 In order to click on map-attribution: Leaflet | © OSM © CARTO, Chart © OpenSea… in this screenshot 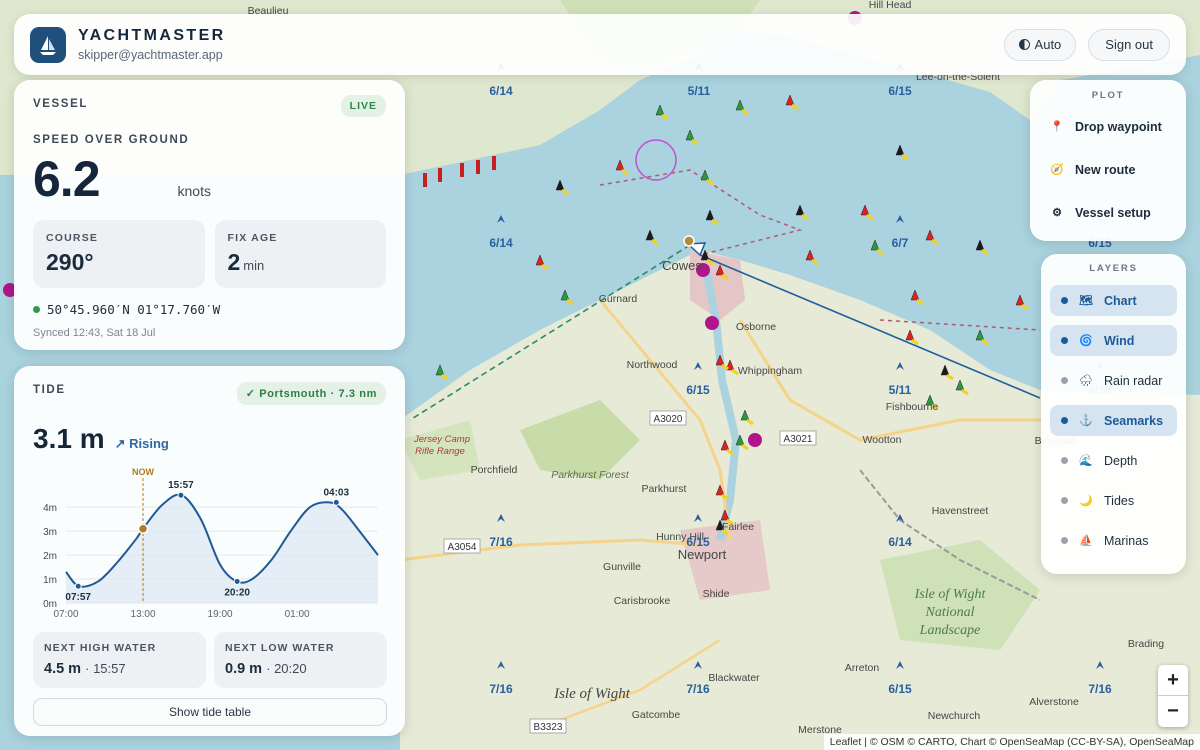, I will do `click(1011, 742)`.